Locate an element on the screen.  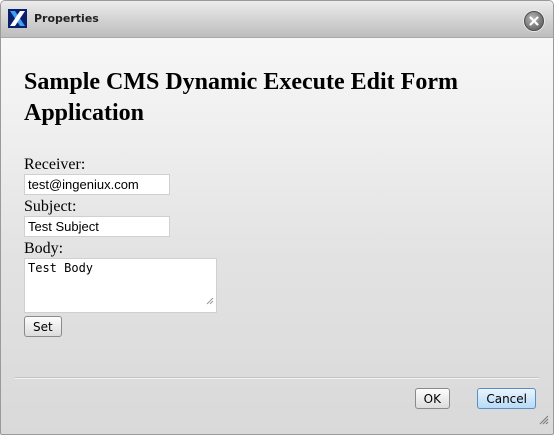
footer-divider is located at coordinates (277, 378).